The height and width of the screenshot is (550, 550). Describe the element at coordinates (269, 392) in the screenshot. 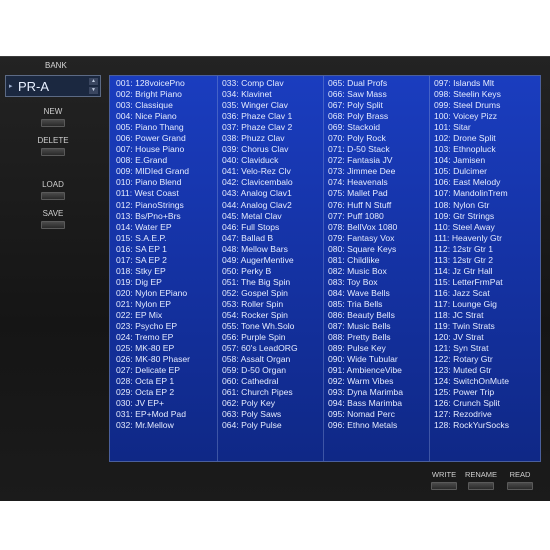

I see `patch-item: 061: Church Pipes` at that location.